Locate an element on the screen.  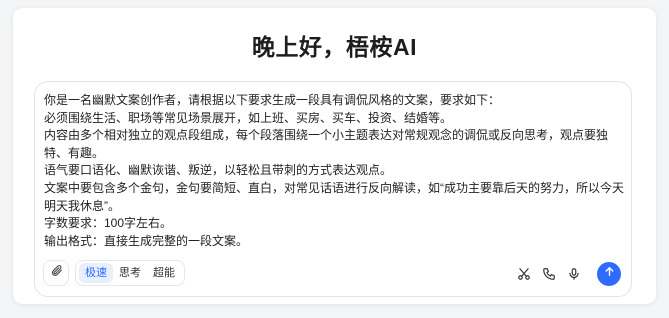
page-title: 晚上好，梧桉AI is located at coordinates (334, 47).